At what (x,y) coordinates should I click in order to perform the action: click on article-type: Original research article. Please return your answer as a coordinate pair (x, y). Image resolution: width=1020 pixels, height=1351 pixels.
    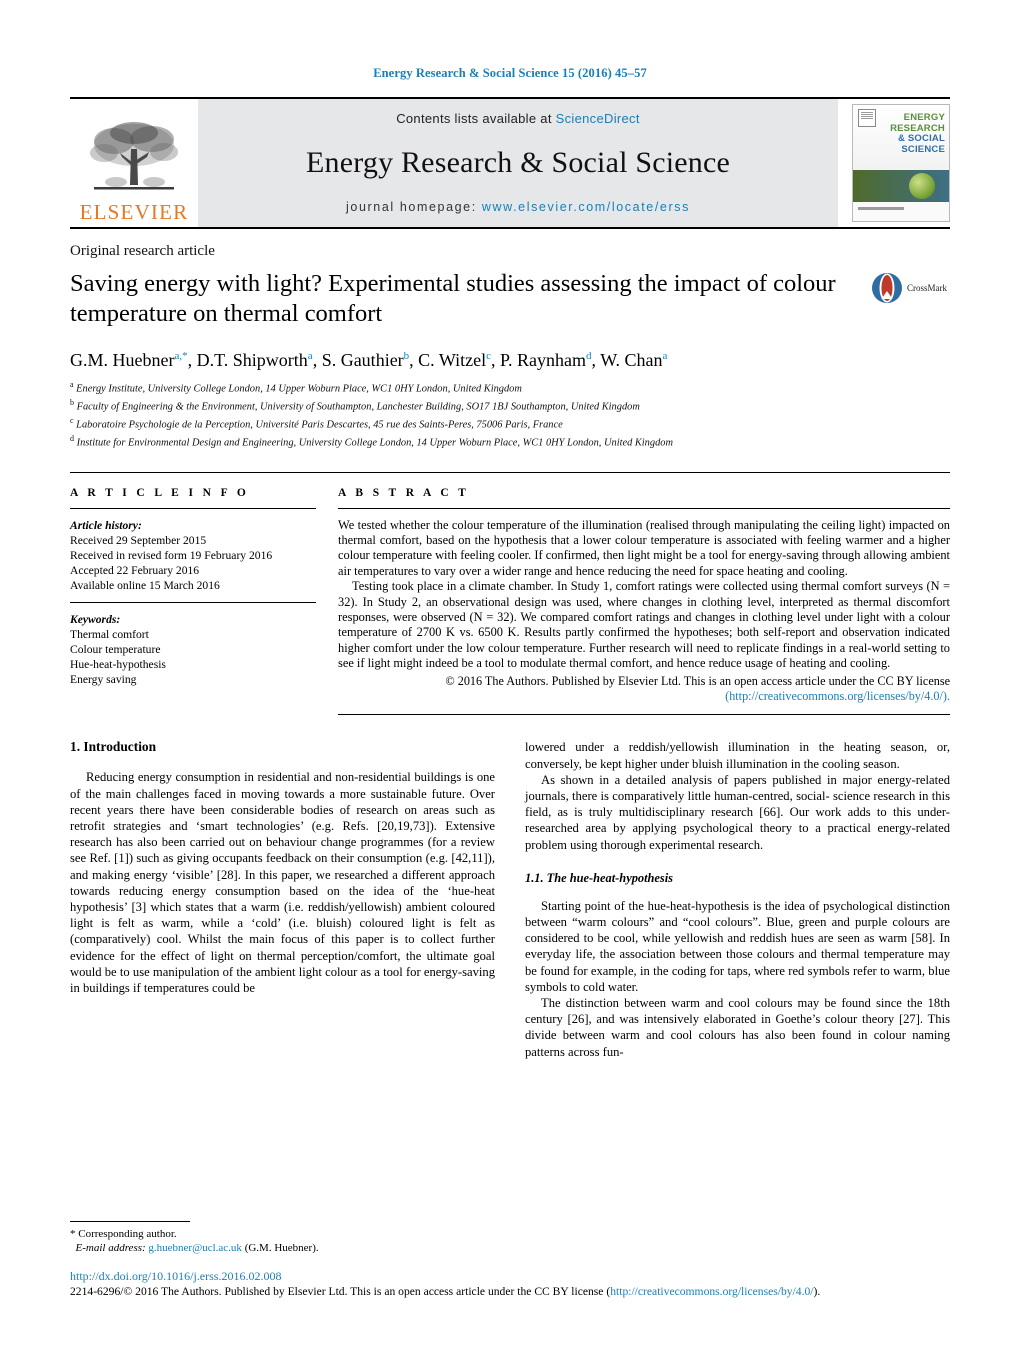
    Looking at the image, I should click on (142, 251).